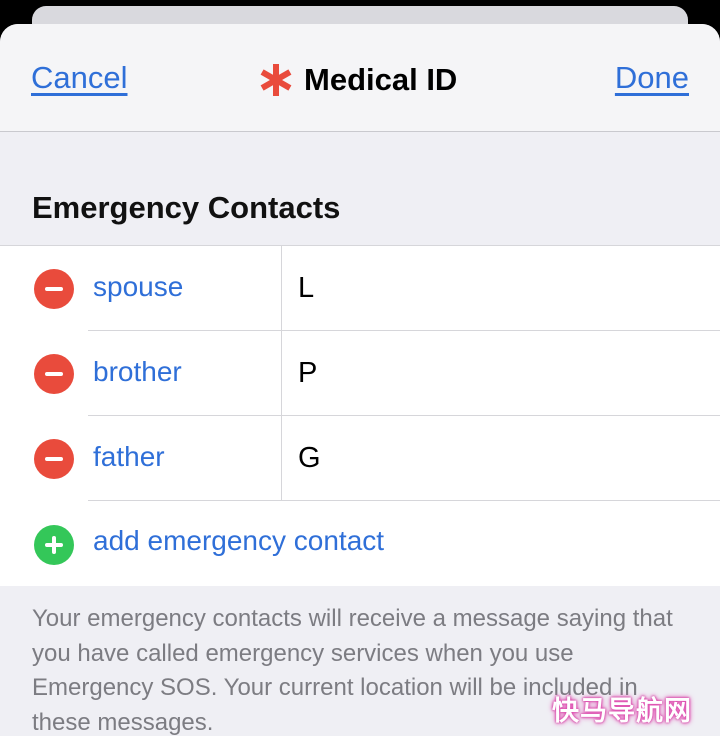  I want to click on page-title: Medical ID, so click(357, 80).